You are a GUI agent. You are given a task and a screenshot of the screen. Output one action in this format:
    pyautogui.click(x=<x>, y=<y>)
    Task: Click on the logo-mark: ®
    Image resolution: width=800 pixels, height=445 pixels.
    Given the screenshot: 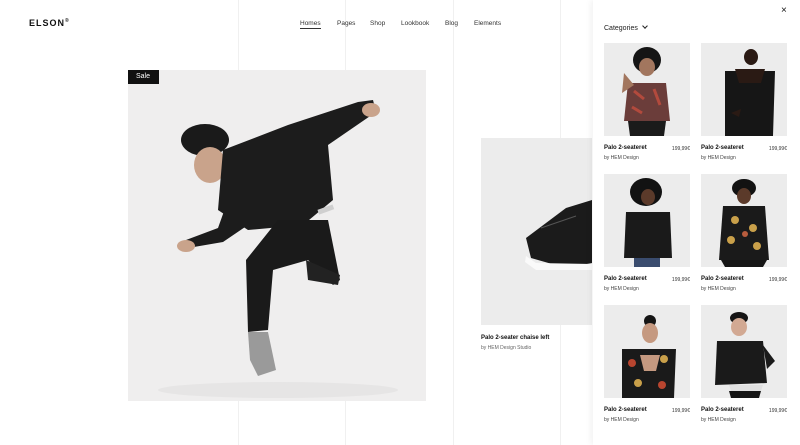 What is the action you would take?
    pyautogui.click(x=67, y=21)
    